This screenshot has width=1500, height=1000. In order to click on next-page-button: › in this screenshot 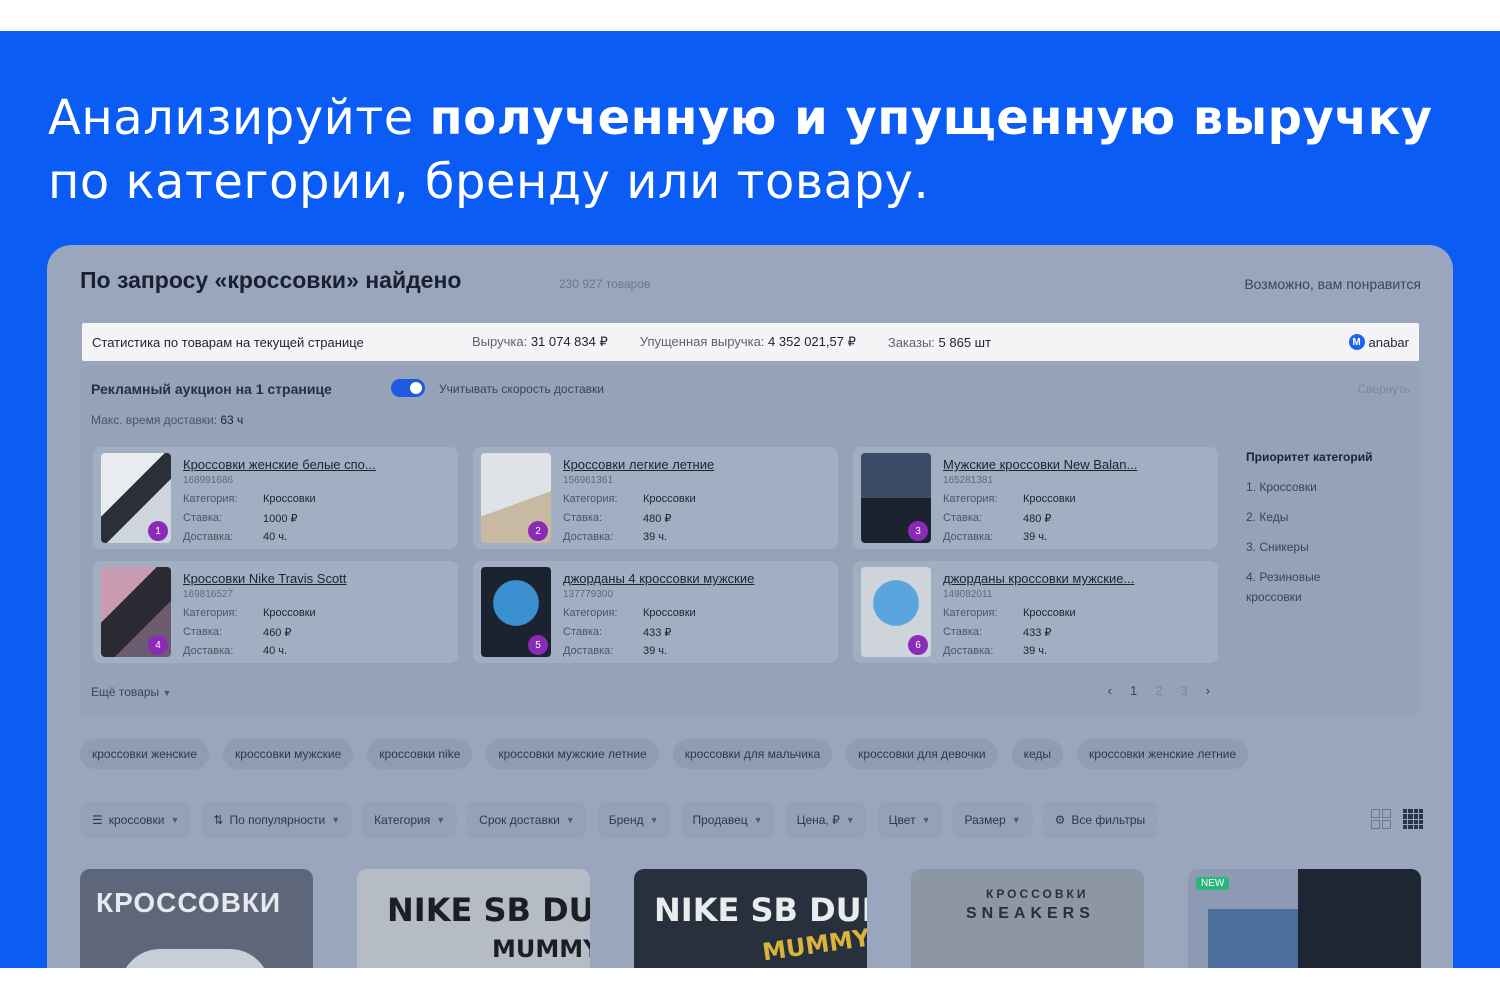, I will do `click(1208, 690)`.